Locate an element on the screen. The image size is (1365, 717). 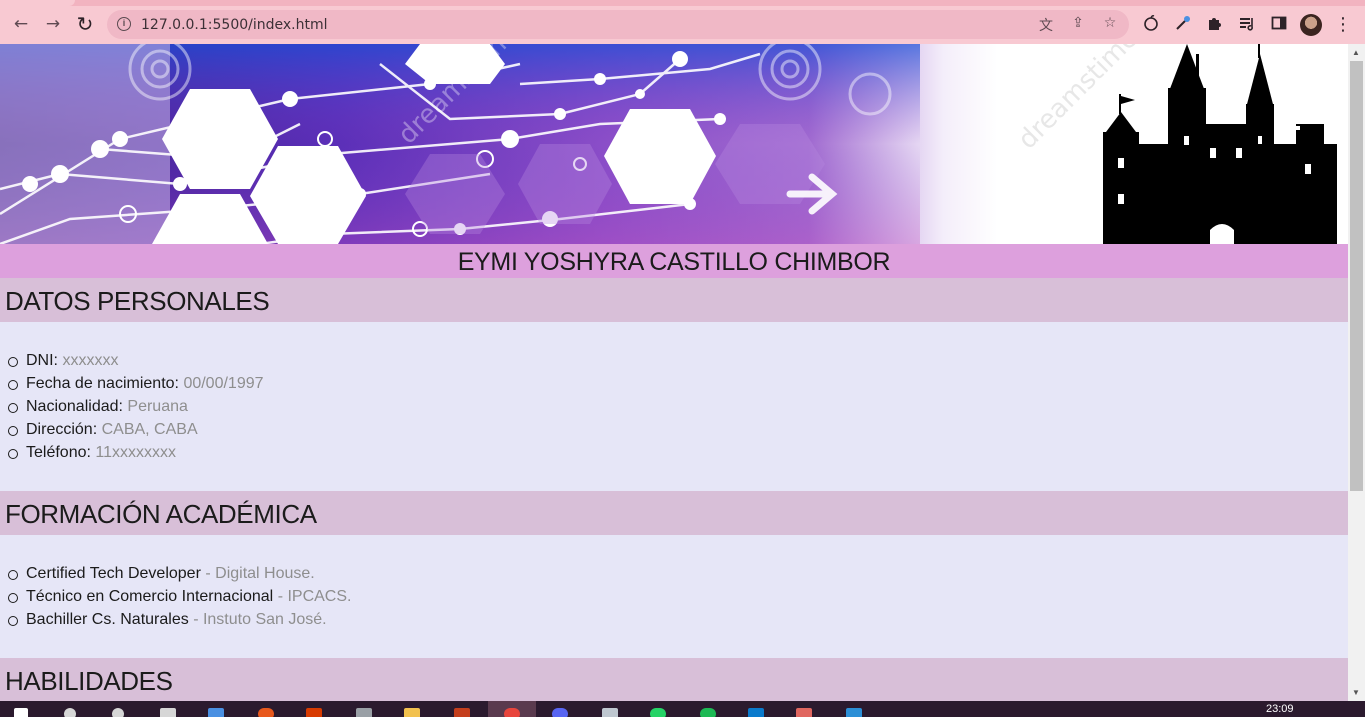
cortana-icon is located at coordinates (118, 712).